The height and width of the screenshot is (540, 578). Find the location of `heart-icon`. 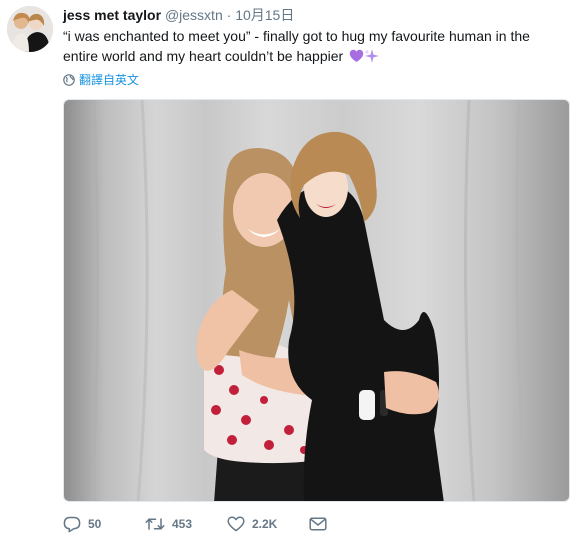

heart-icon is located at coordinates (236, 524).